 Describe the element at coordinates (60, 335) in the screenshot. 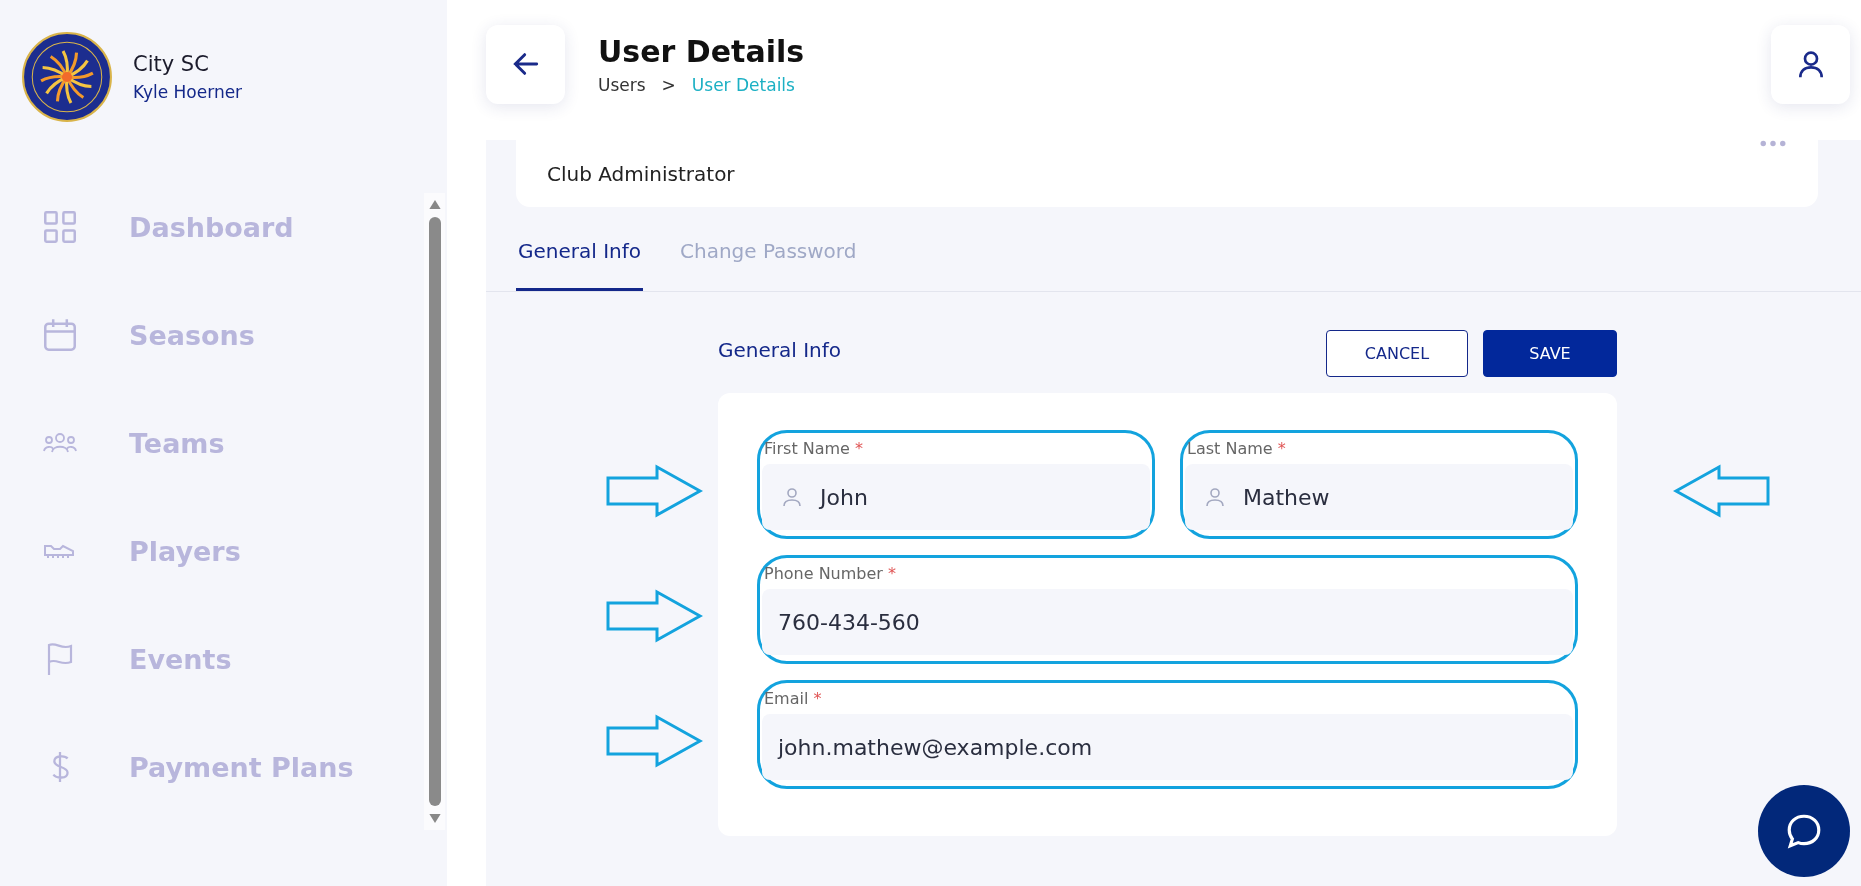

I see `calendar-icon` at that location.